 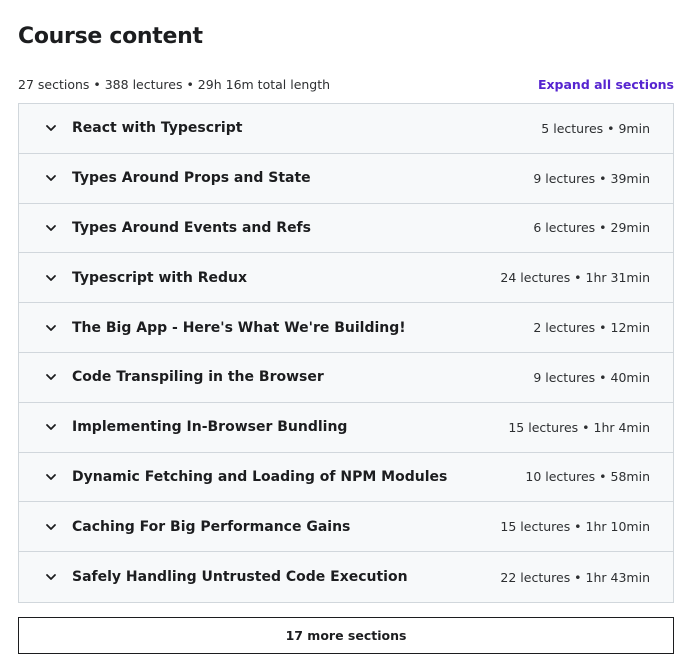 What do you see at coordinates (587, 477) in the screenshot?
I see `section-meta: 10 lectures • 58min` at bounding box center [587, 477].